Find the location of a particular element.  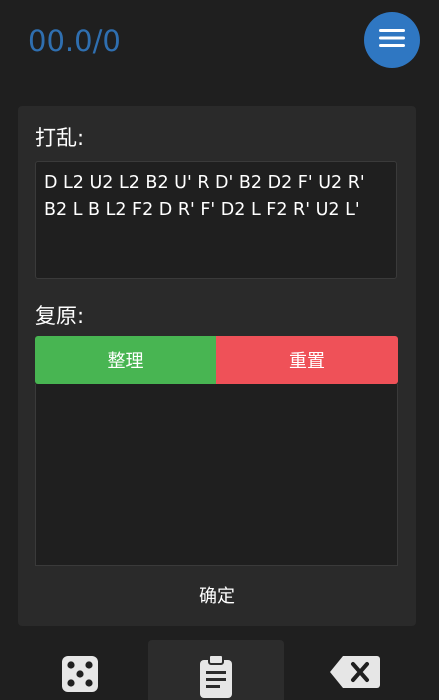

menu-button is located at coordinates (392, 40).